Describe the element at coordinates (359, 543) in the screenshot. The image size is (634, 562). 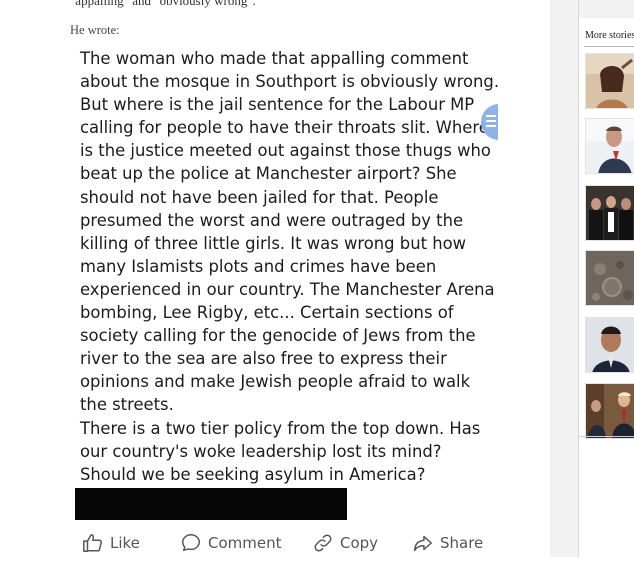
I see `copy-label: Copy` at that location.